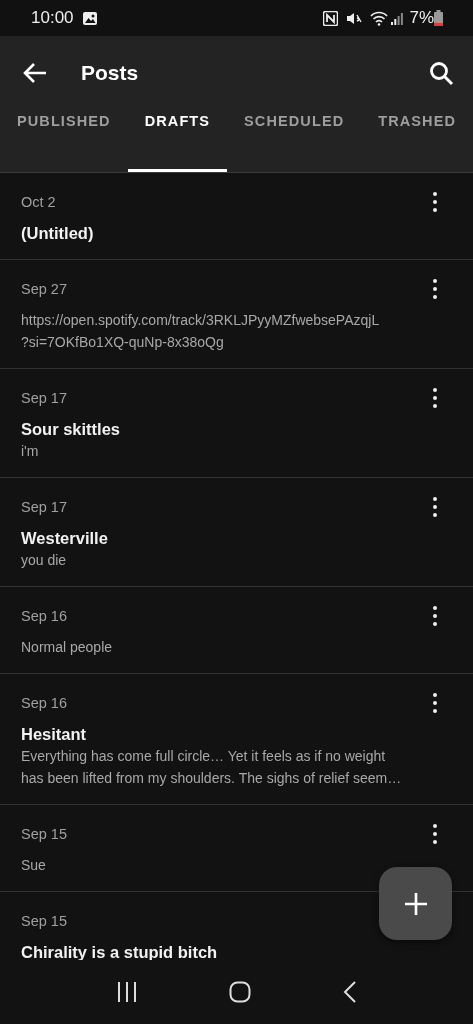 The image size is (473, 1024). What do you see at coordinates (177, 141) in the screenshot?
I see `tab: DRAFTS` at bounding box center [177, 141].